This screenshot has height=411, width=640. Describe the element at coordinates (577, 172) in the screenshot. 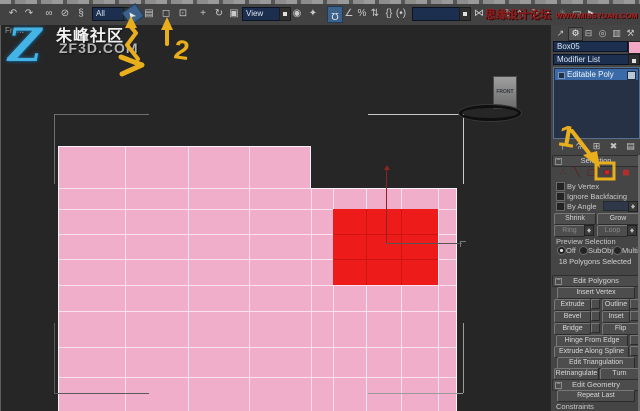

I see `edge-subobject-icon: ╲` at that location.